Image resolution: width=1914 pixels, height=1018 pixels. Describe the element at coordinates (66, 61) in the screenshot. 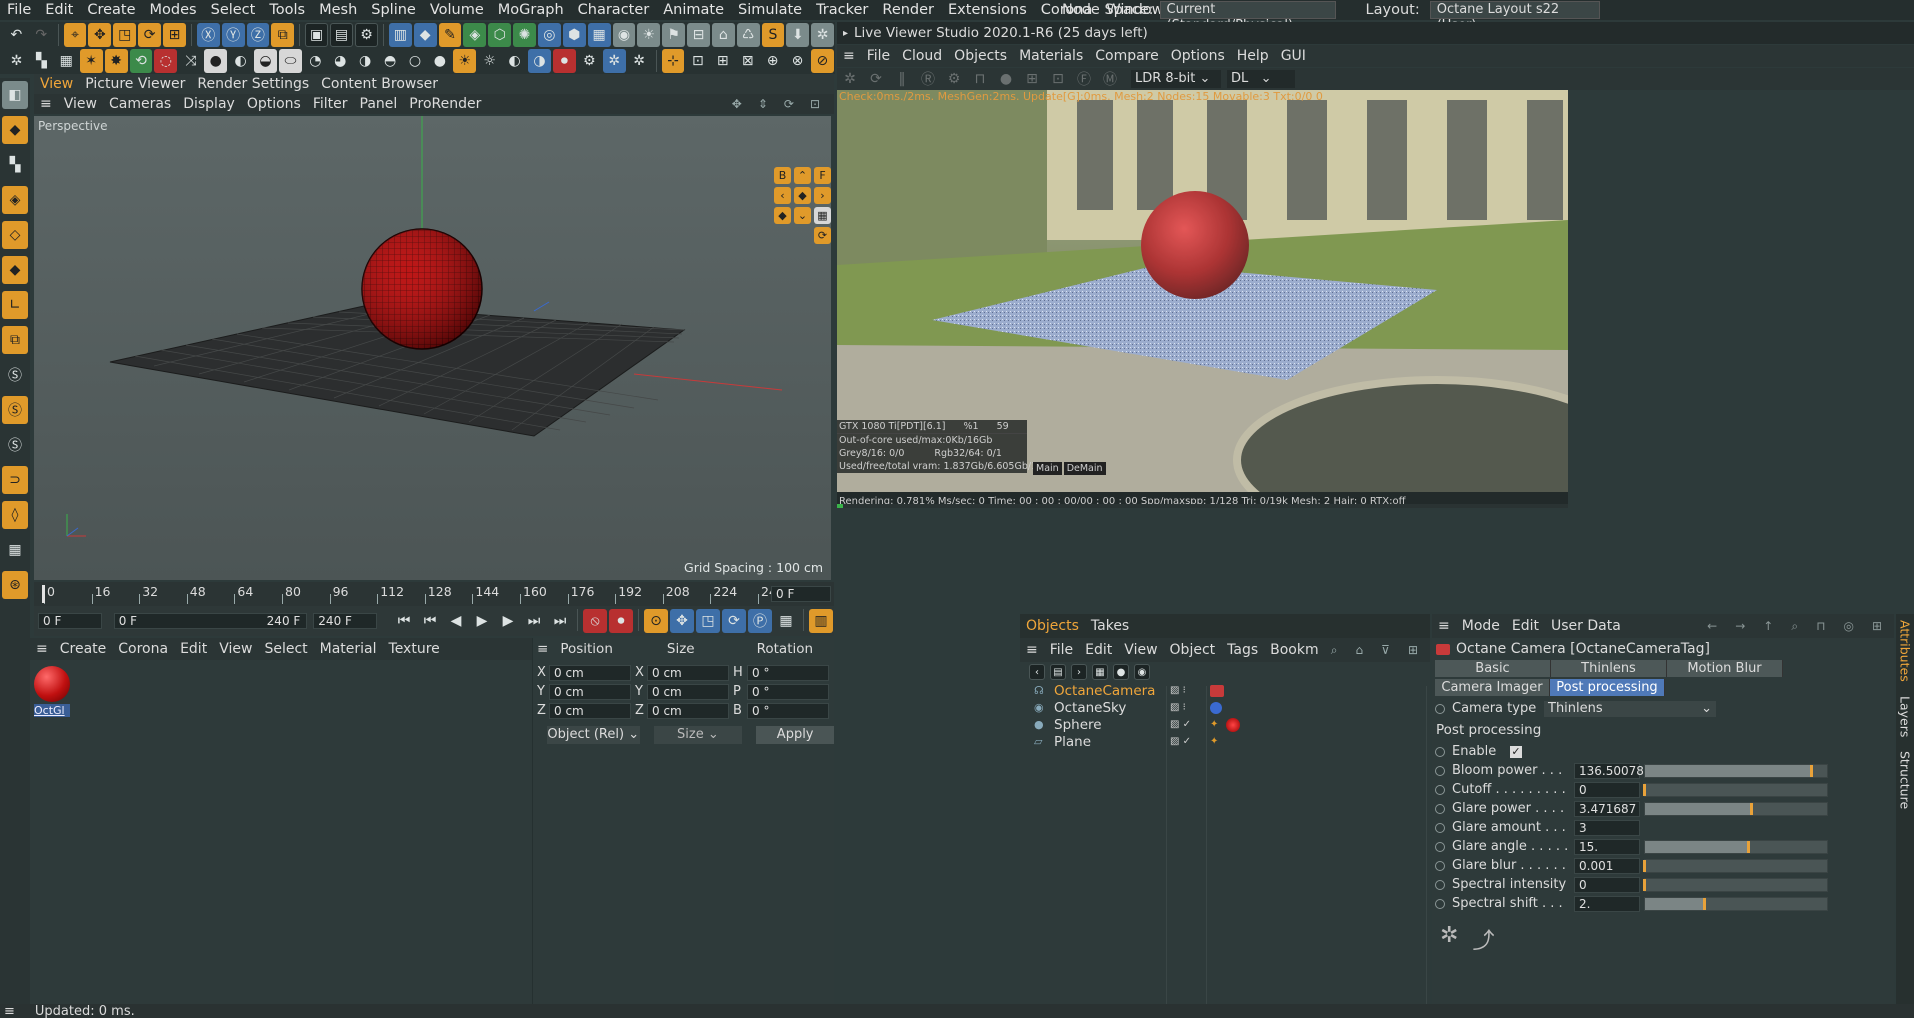

I see `grid-icon: ▦` at that location.